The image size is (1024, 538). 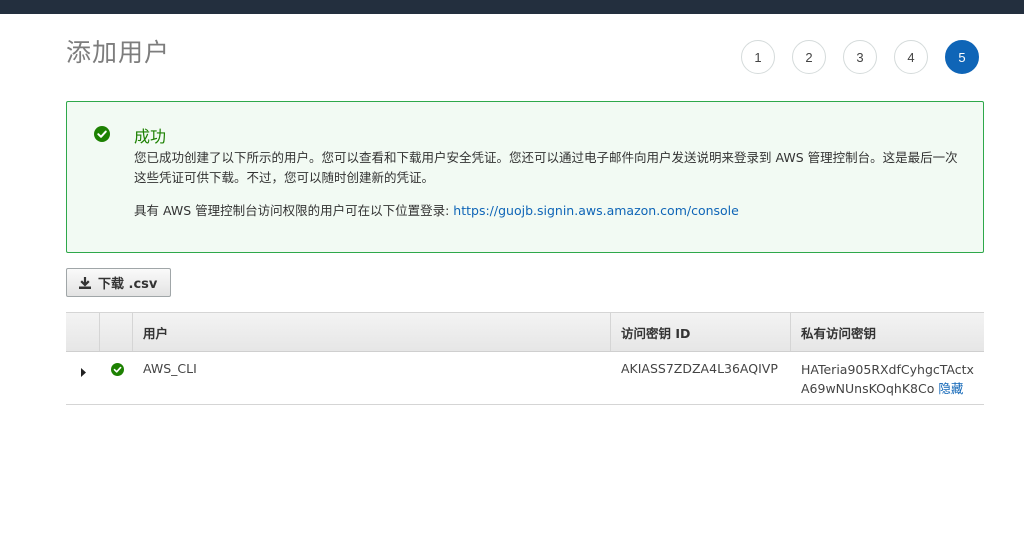 I want to click on secret-key-line-2: A69wNUnsKOqhK8Co, so click(x=868, y=388).